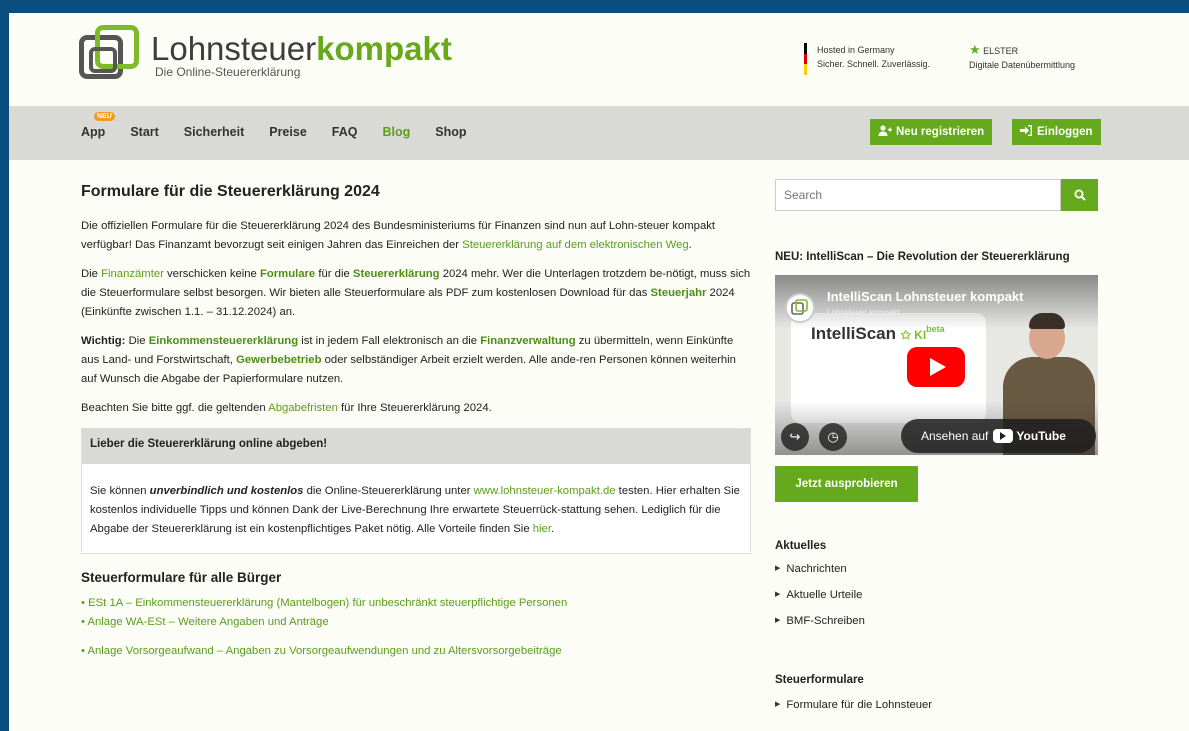 Image resolution: width=1189 pixels, height=731 pixels. What do you see at coordinates (288, 132) in the screenshot?
I see `nav-item-preise: Preise` at bounding box center [288, 132].